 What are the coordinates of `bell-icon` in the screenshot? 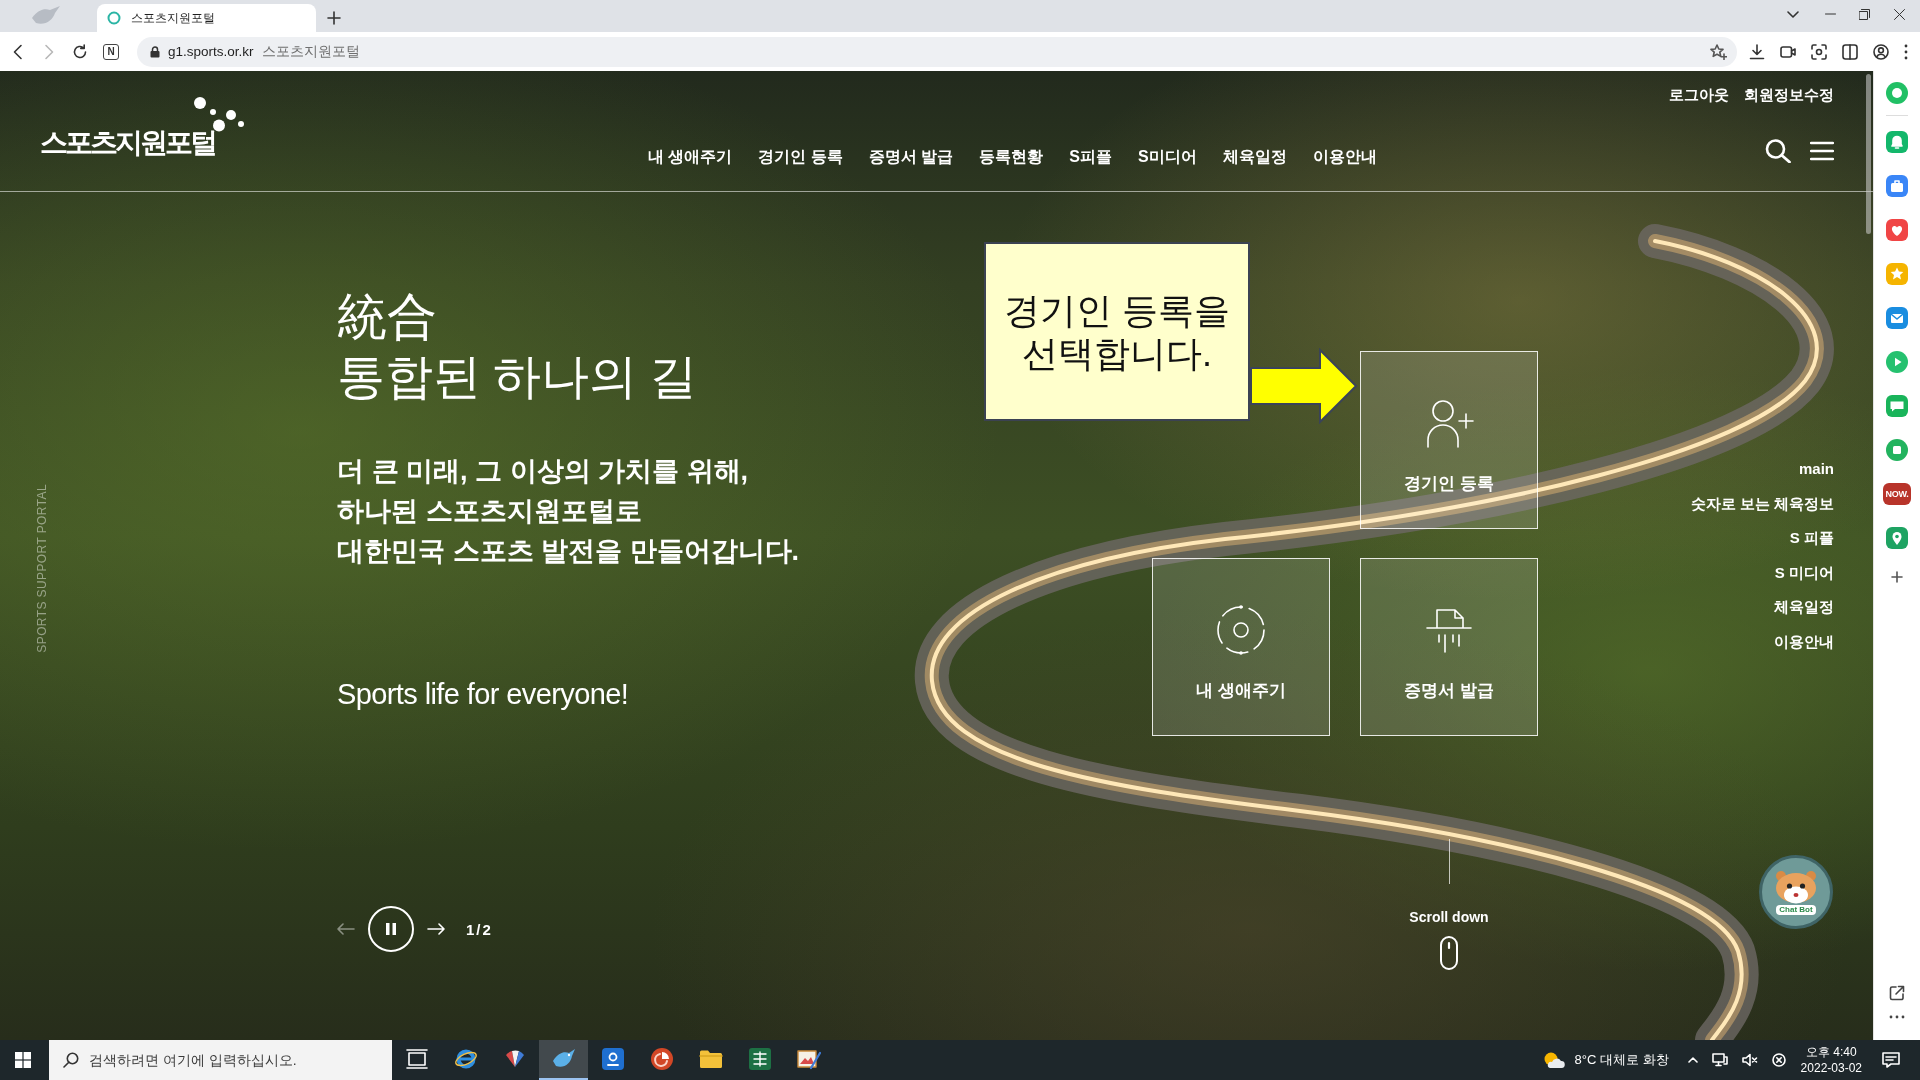 It's located at (1897, 142).